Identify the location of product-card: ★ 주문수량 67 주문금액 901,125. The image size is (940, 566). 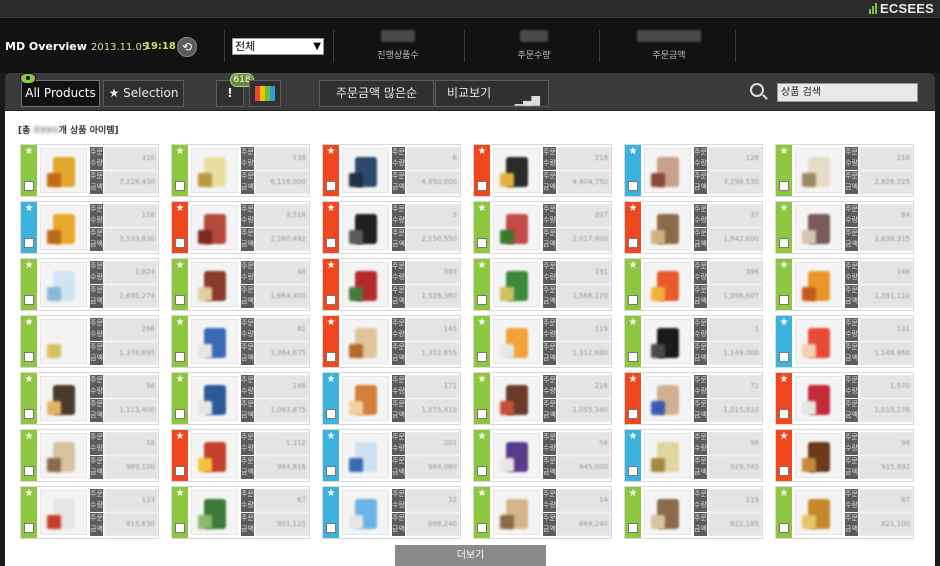
(240, 512).